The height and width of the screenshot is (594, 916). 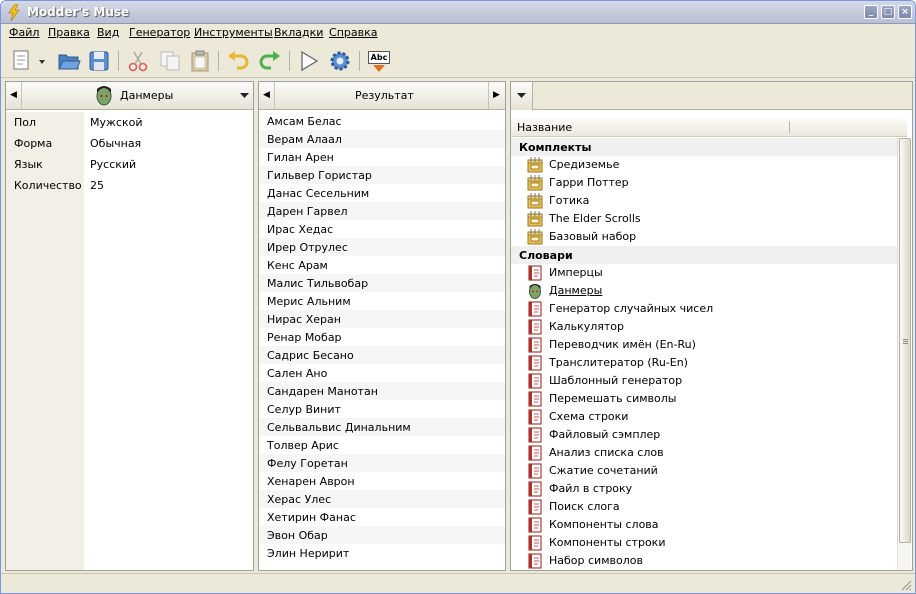 I want to click on property-row: Форма Обычная, so click(x=129, y=143).